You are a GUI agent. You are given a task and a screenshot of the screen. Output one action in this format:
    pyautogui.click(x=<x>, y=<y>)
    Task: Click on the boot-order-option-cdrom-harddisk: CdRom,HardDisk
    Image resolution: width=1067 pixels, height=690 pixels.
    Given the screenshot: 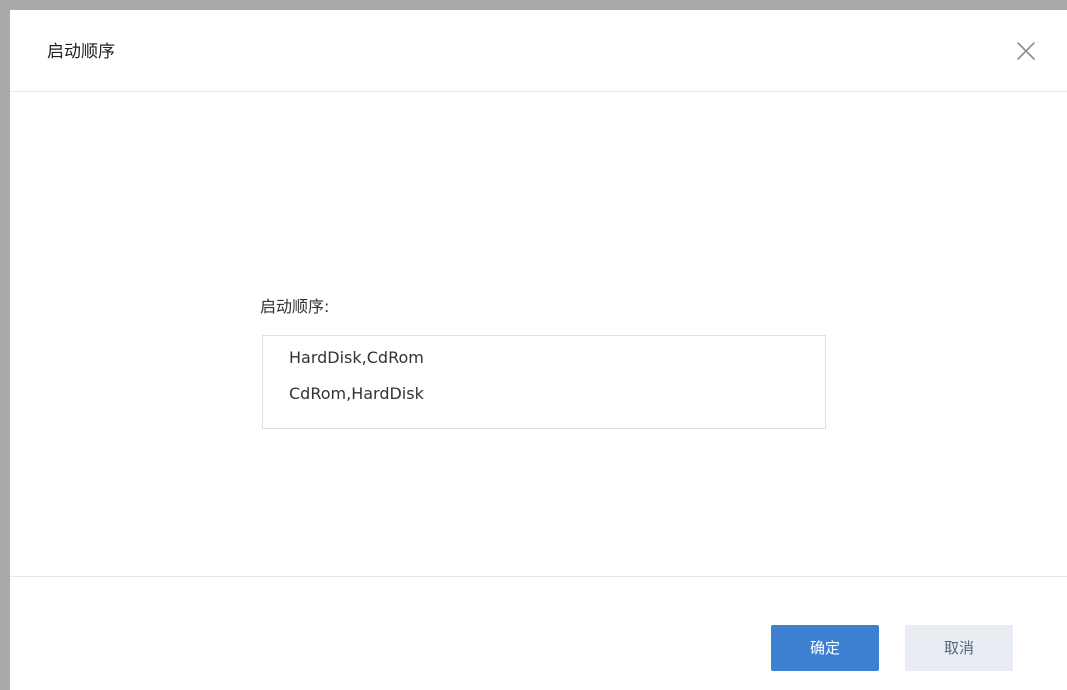 What is the action you would take?
    pyautogui.click(x=544, y=394)
    